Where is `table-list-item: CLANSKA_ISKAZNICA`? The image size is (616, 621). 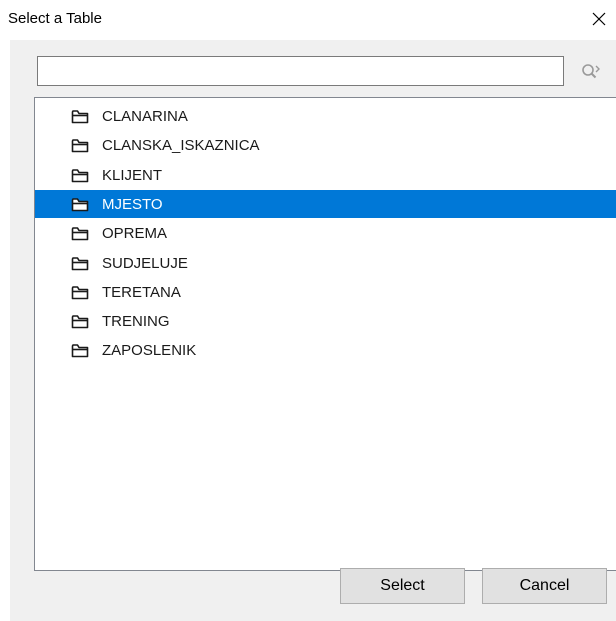 table-list-item: CLANSKA_ISKAZNICA is located at coordinates (325, 145).